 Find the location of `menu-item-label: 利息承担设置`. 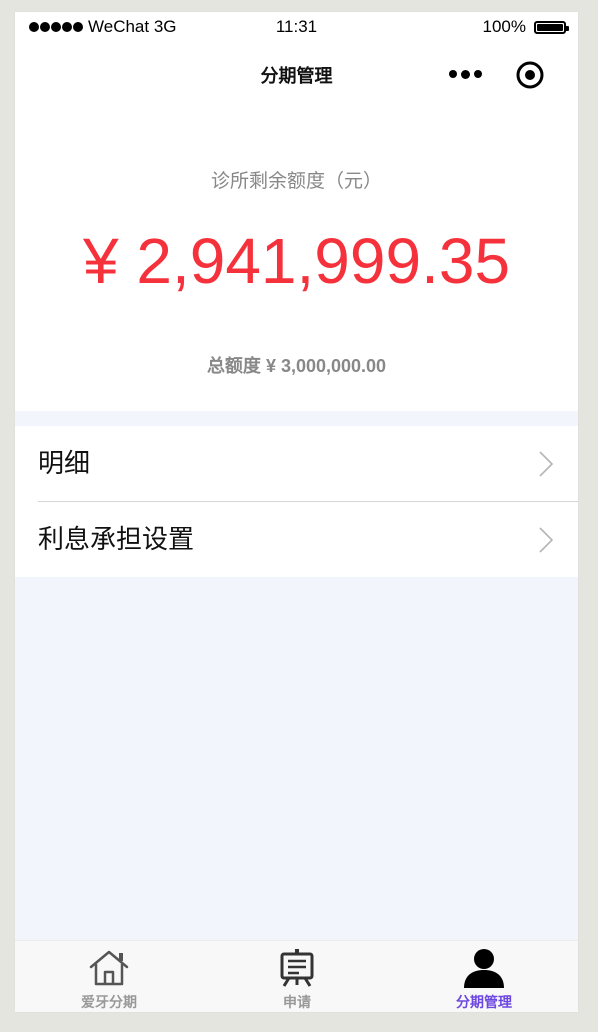

menu-item-label: 利息承担设置 is located at coordinates (116, 539).